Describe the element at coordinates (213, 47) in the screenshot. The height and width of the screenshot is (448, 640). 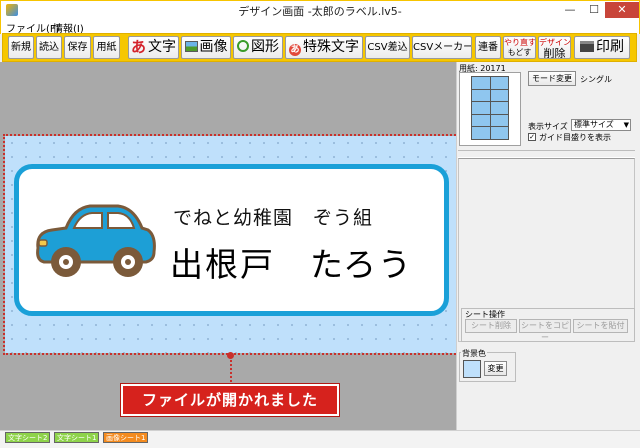
I see `image-button-label: 画像` at that location.